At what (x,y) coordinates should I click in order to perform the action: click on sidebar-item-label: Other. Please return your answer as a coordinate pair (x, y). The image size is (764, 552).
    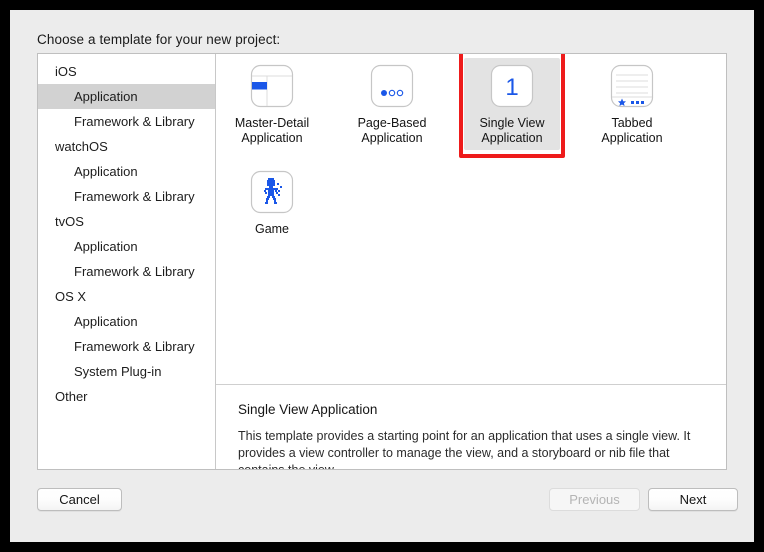
    Looking at the image, I should click on (71, 396).